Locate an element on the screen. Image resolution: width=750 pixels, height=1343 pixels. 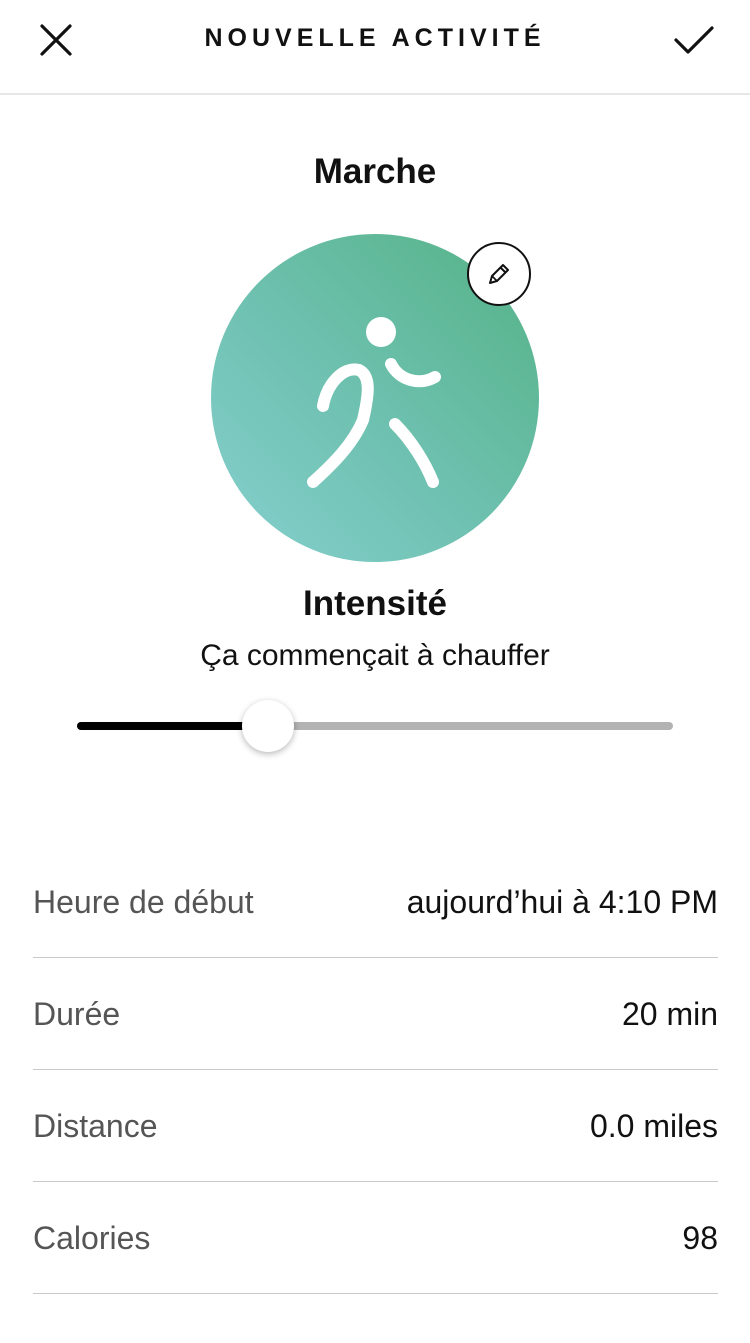
detail-value: aujourd’hui à 4:10 PM is located at coordinates (562, 902).